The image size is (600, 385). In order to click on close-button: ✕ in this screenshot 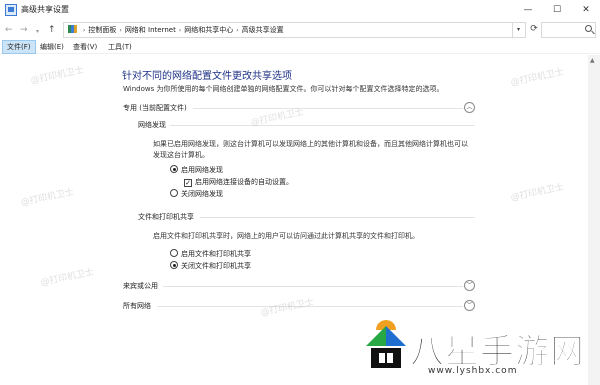, I will do `click(586, 10)`.